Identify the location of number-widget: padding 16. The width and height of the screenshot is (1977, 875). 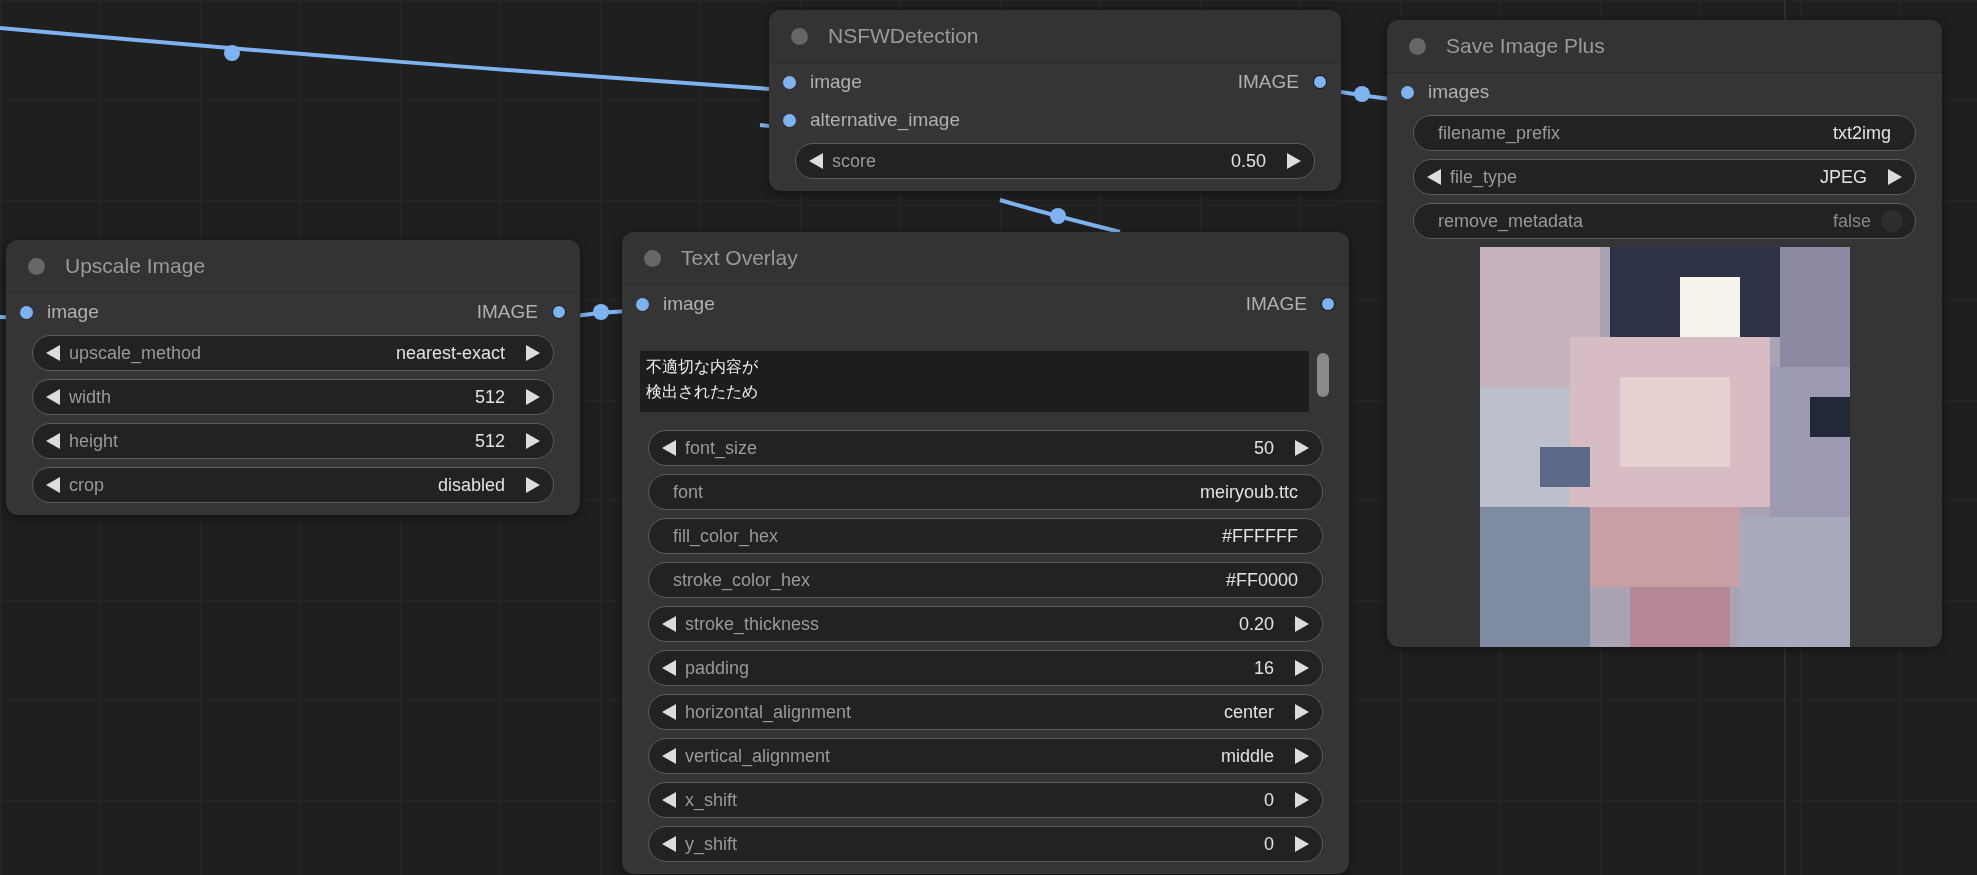
(985, 668).